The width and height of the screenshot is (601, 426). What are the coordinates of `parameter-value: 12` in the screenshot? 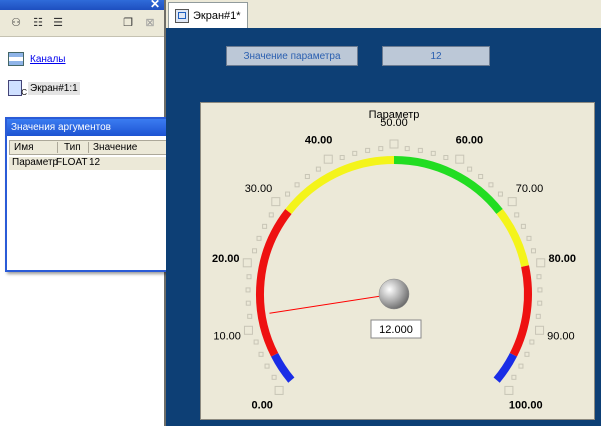 It's located at (436, 56).